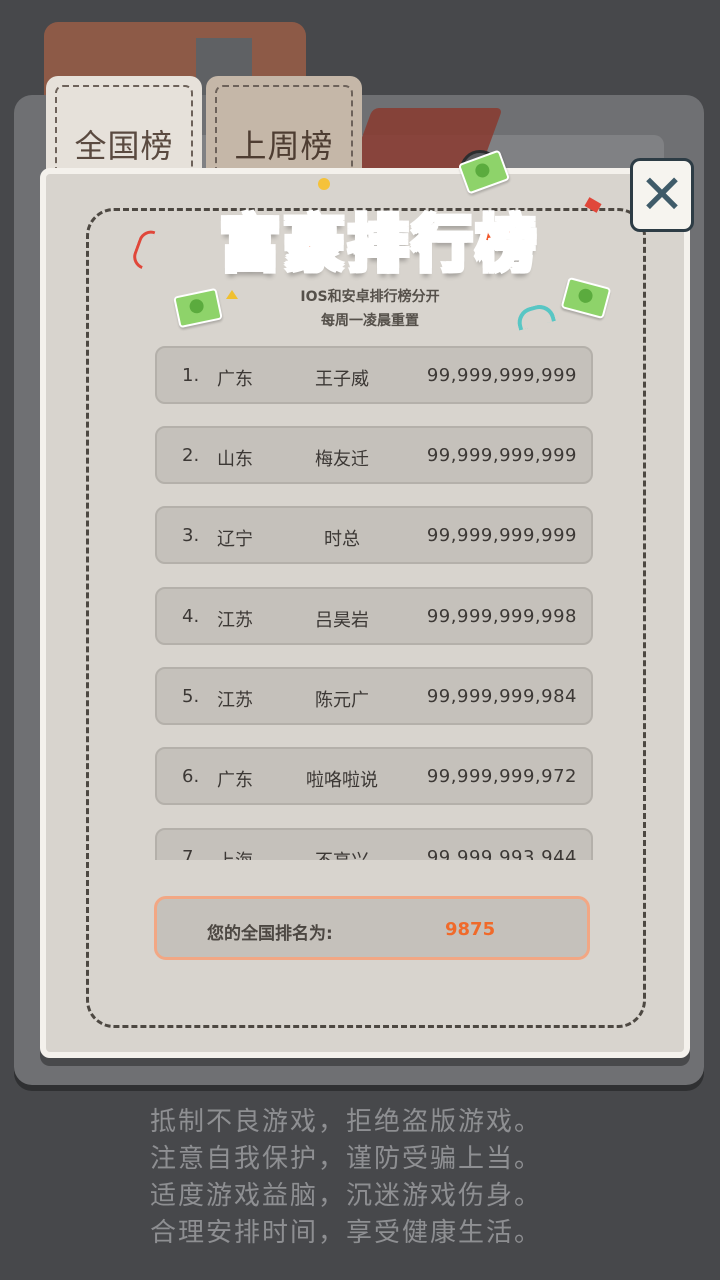 This screenshot has width=720, height=1280. I want to click on ranking-row: 1. 广东 王子威 99,999,999,999, so click(374, 375).